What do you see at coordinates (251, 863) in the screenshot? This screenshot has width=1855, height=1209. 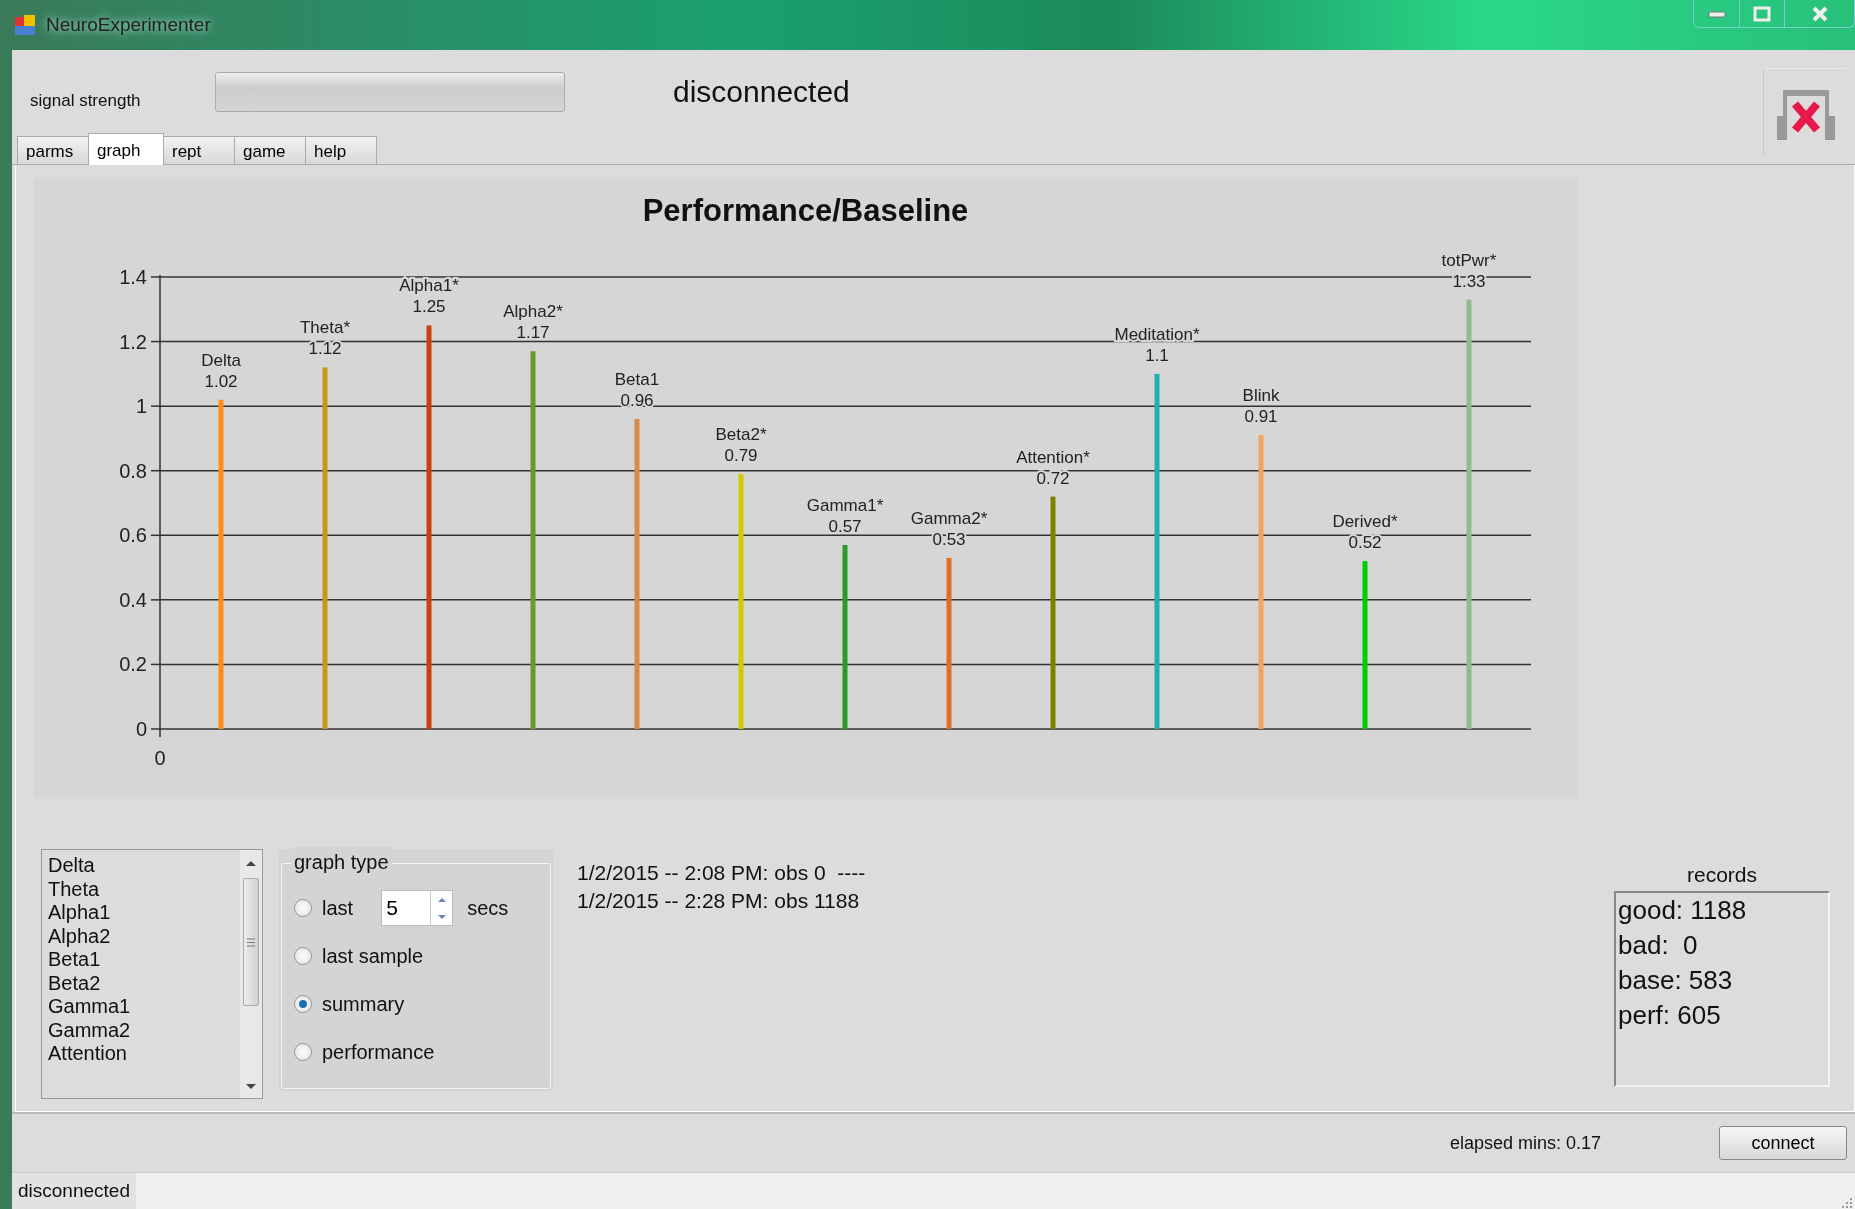 I see `scroll-up-icon` at bounding box center [251, 863].